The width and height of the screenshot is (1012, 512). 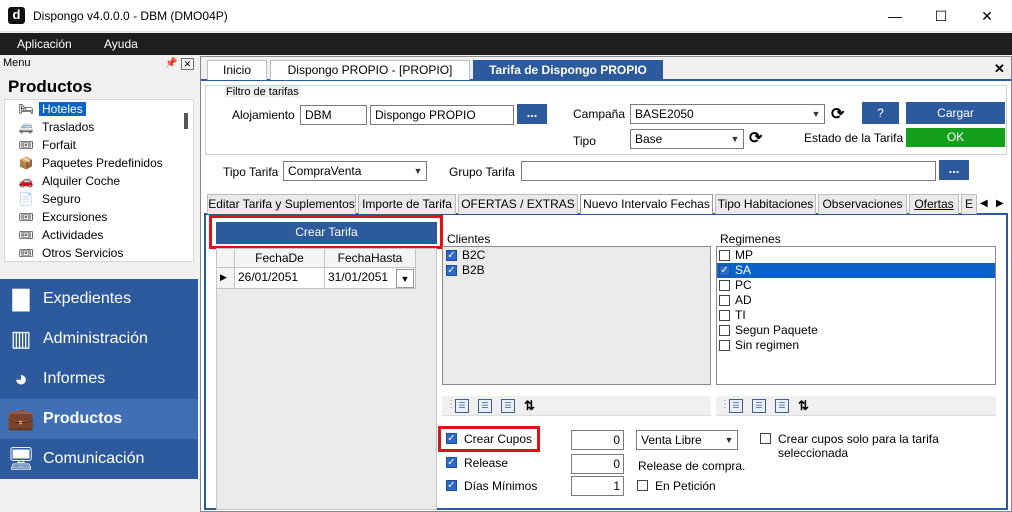 I want to click on dias-minimos-input: 1, so click(x=597, y=486).